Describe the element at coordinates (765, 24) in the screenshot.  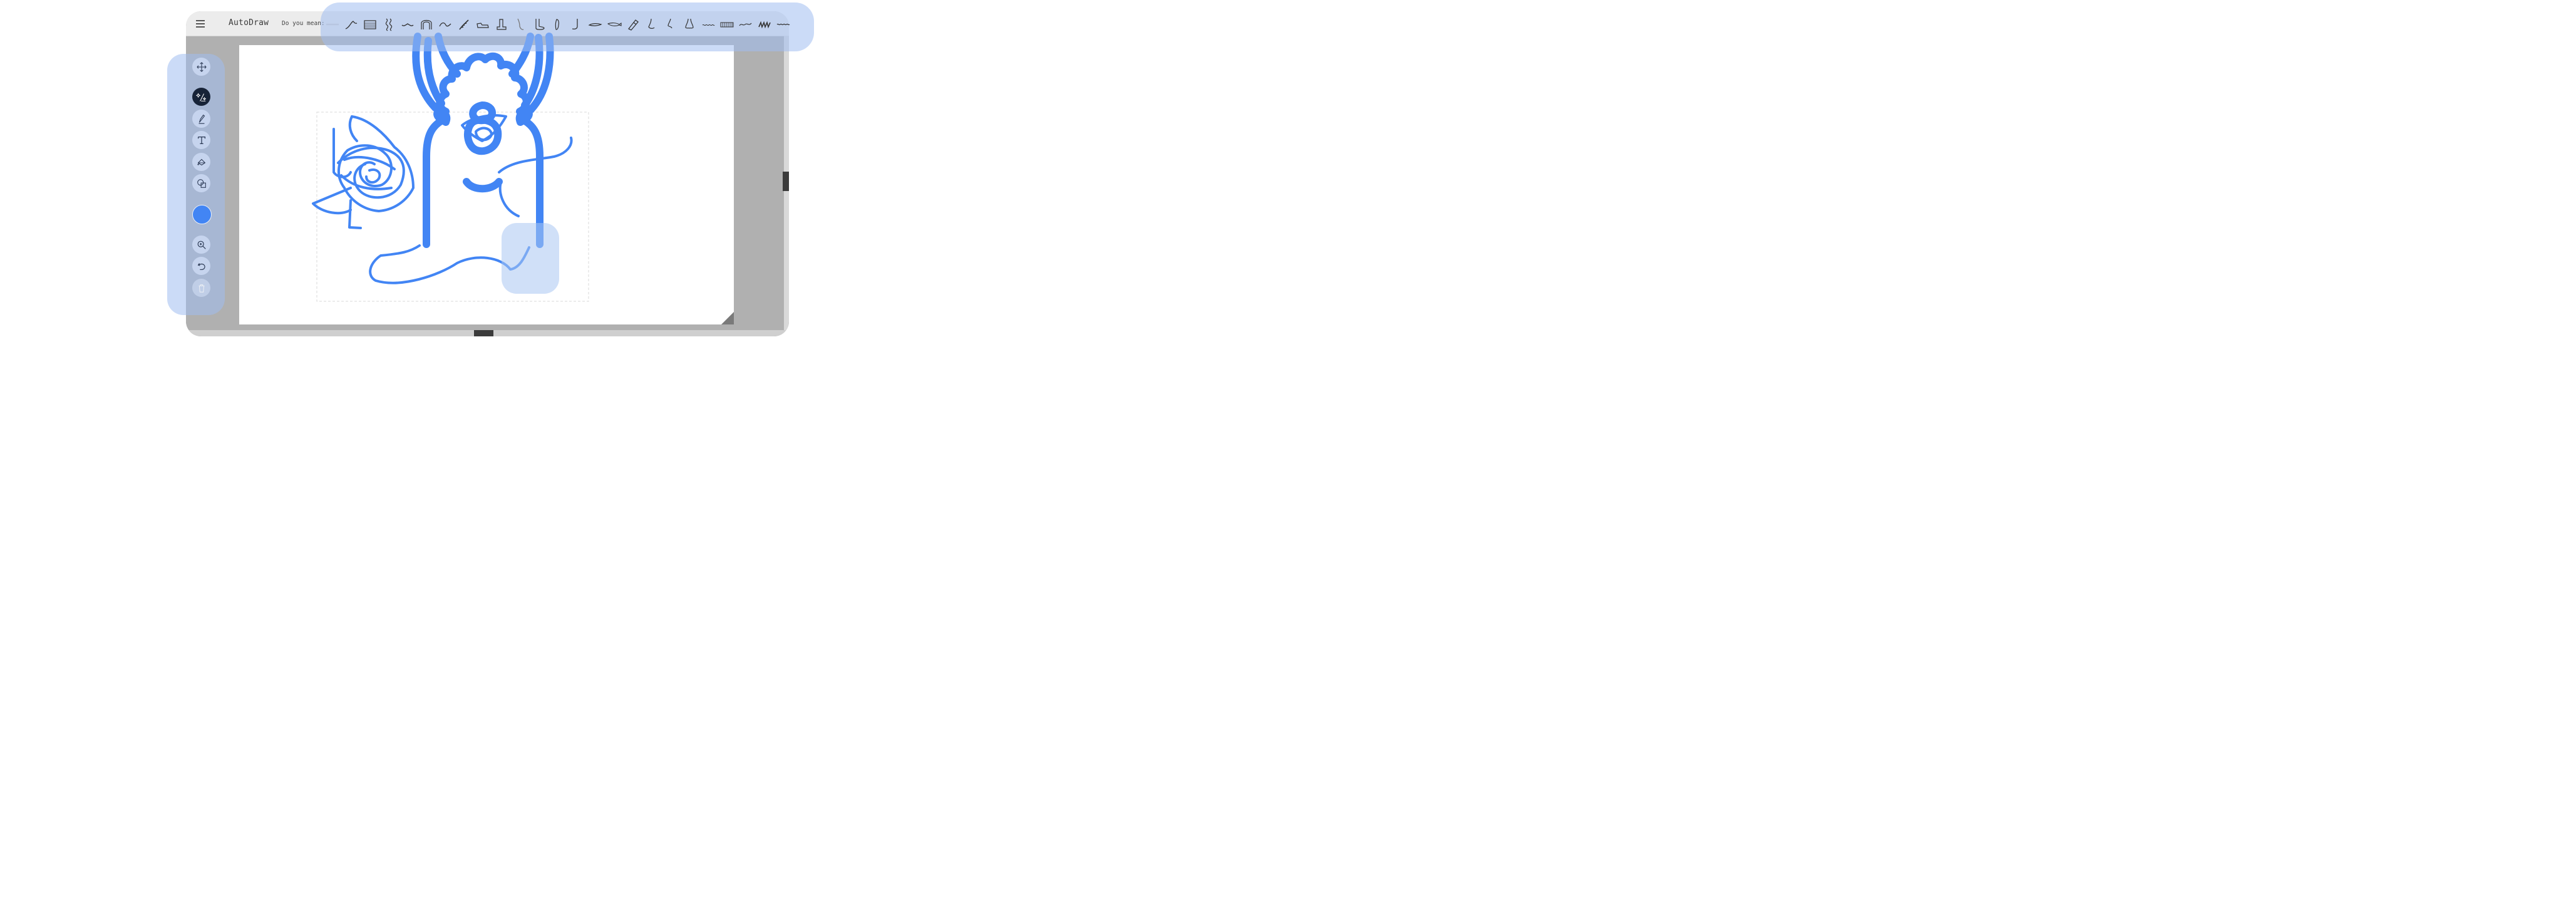
I see `zigzag-icon` at that location.